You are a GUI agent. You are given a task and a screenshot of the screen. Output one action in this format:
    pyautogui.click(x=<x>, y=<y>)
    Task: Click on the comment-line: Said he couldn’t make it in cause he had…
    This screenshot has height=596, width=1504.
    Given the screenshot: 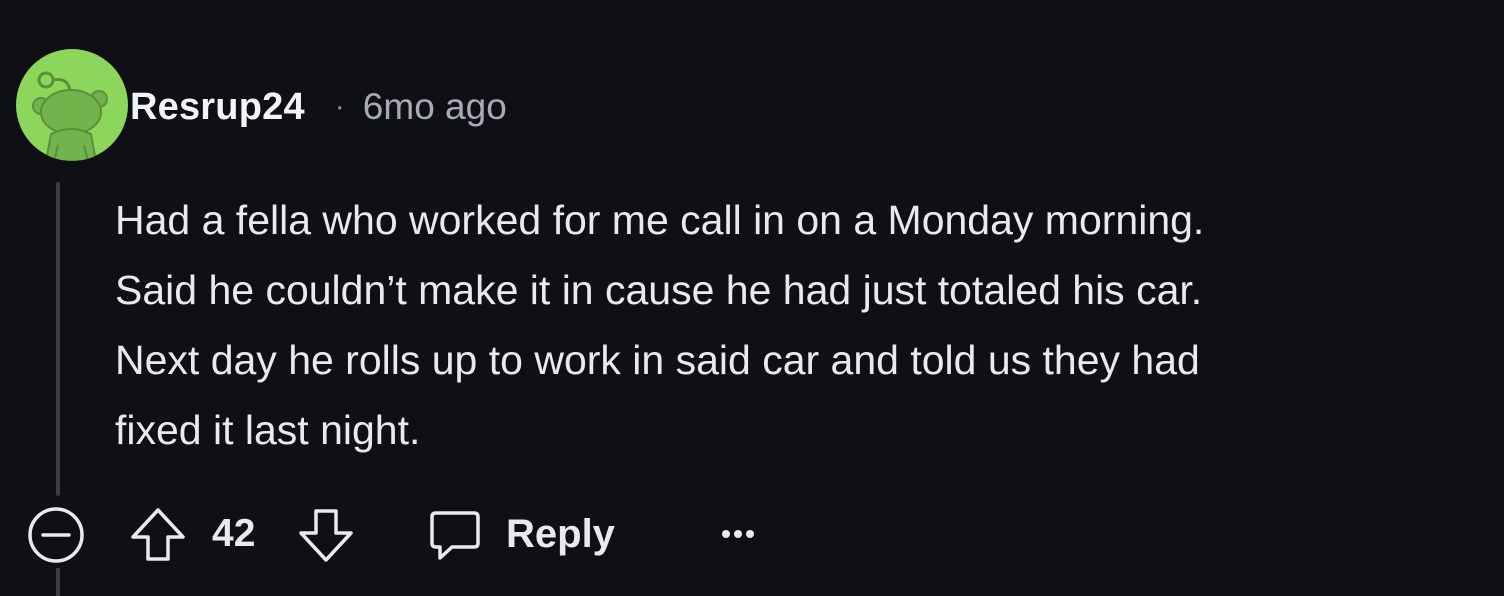 What is the action you would take?
    pyautogui.click(x=659, y=290)
    